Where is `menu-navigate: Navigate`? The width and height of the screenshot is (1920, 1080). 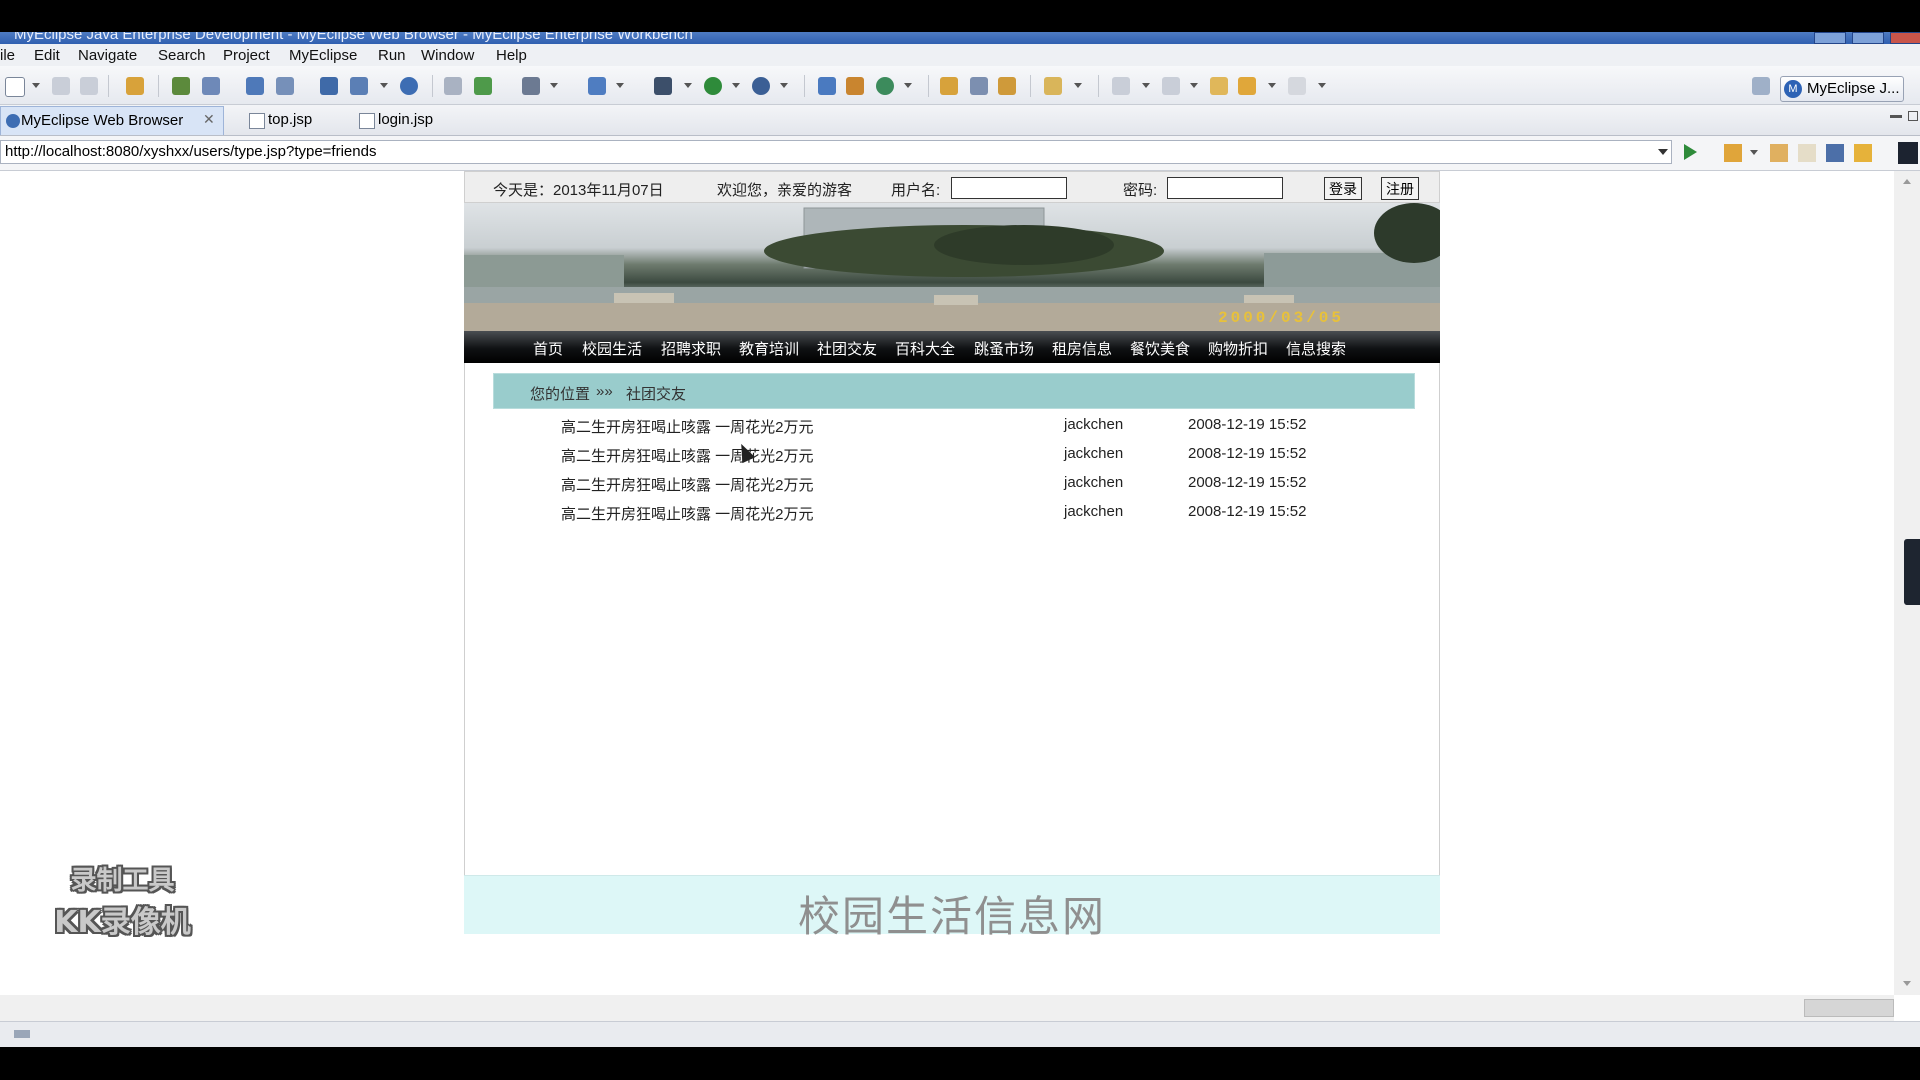 menu-navigate: Navigate is located at coordinates (107, 55).